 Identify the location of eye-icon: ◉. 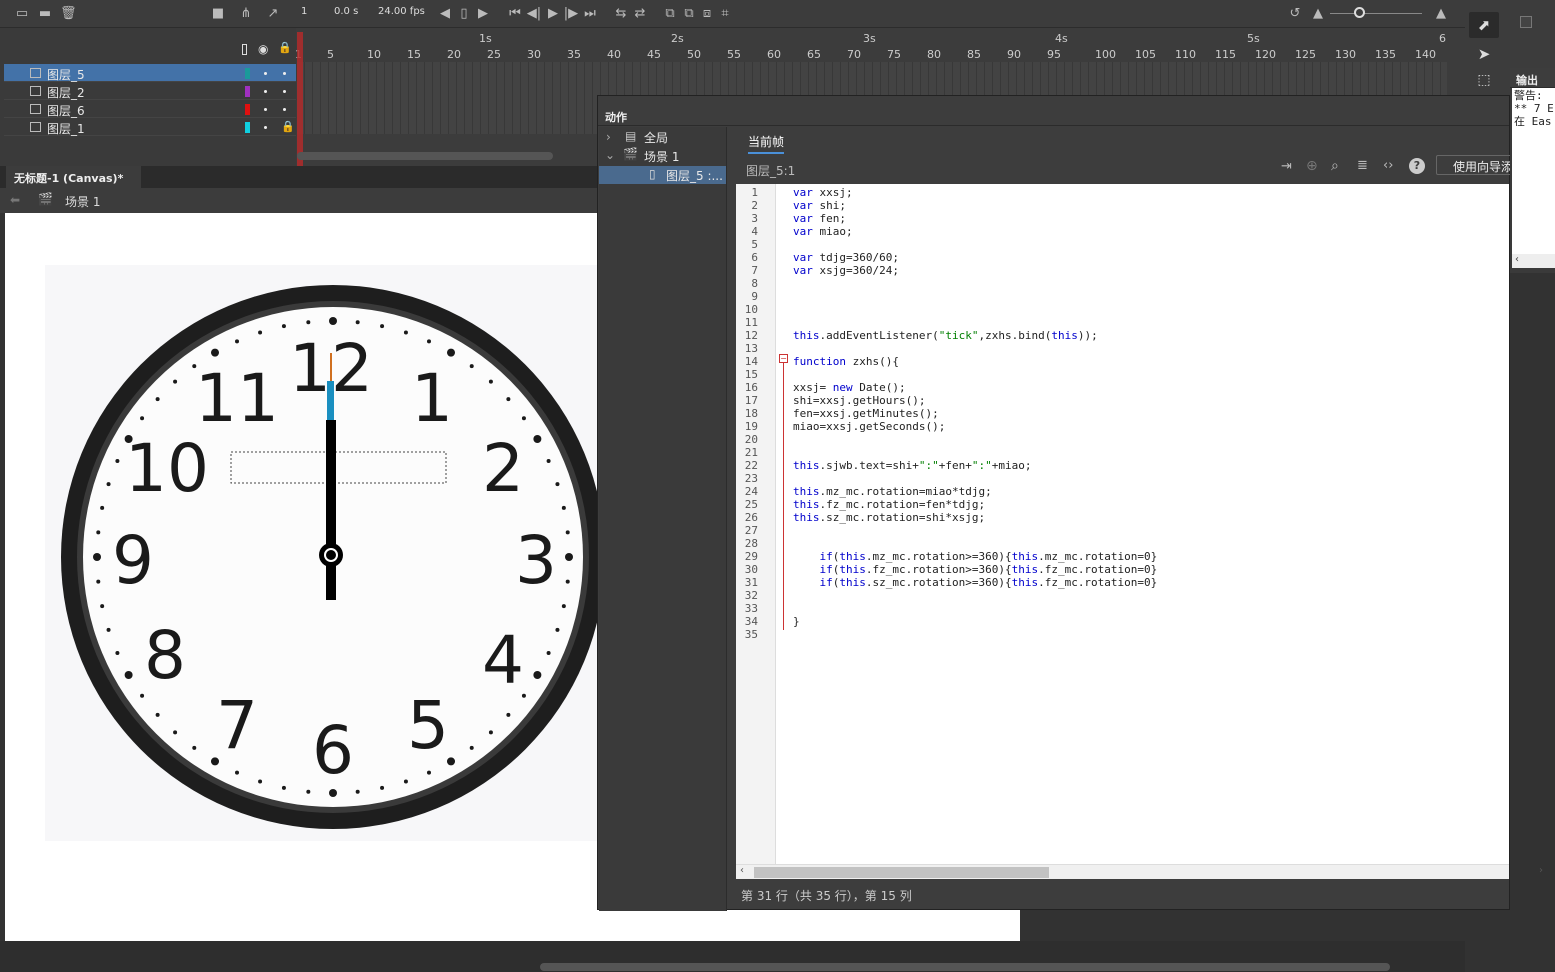
(263, 49).